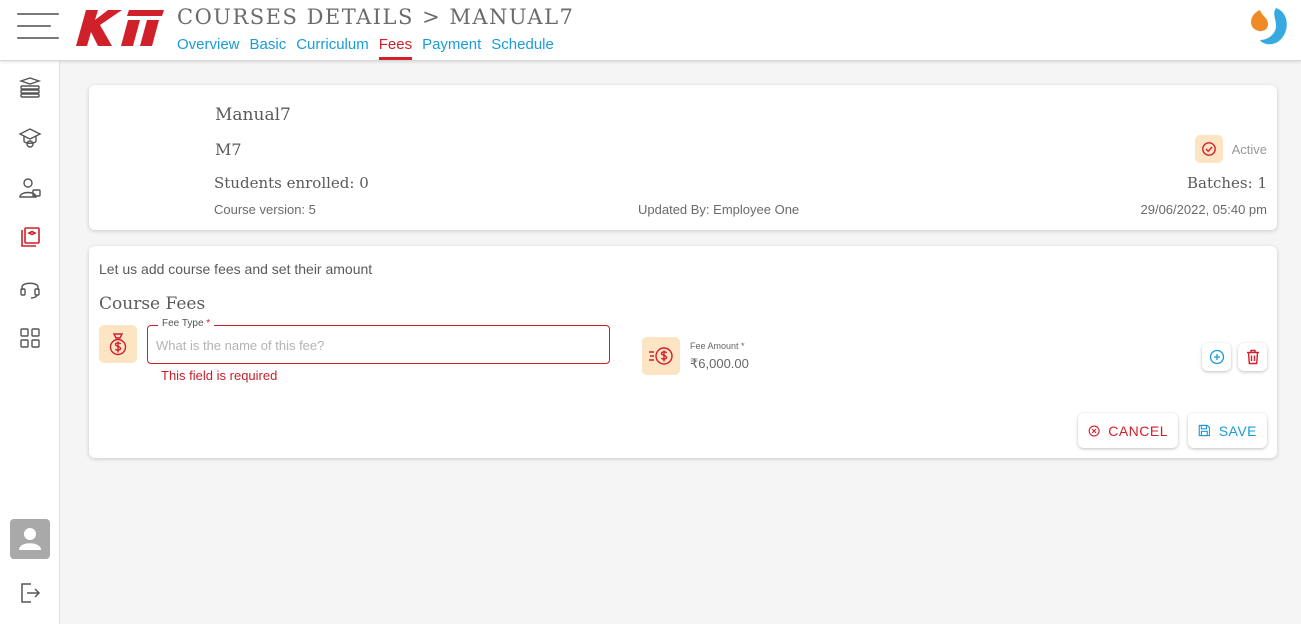 This screenshot has width=1301, height=624. I want to click on batches-count: Batches: 1, so click(1227, 183).